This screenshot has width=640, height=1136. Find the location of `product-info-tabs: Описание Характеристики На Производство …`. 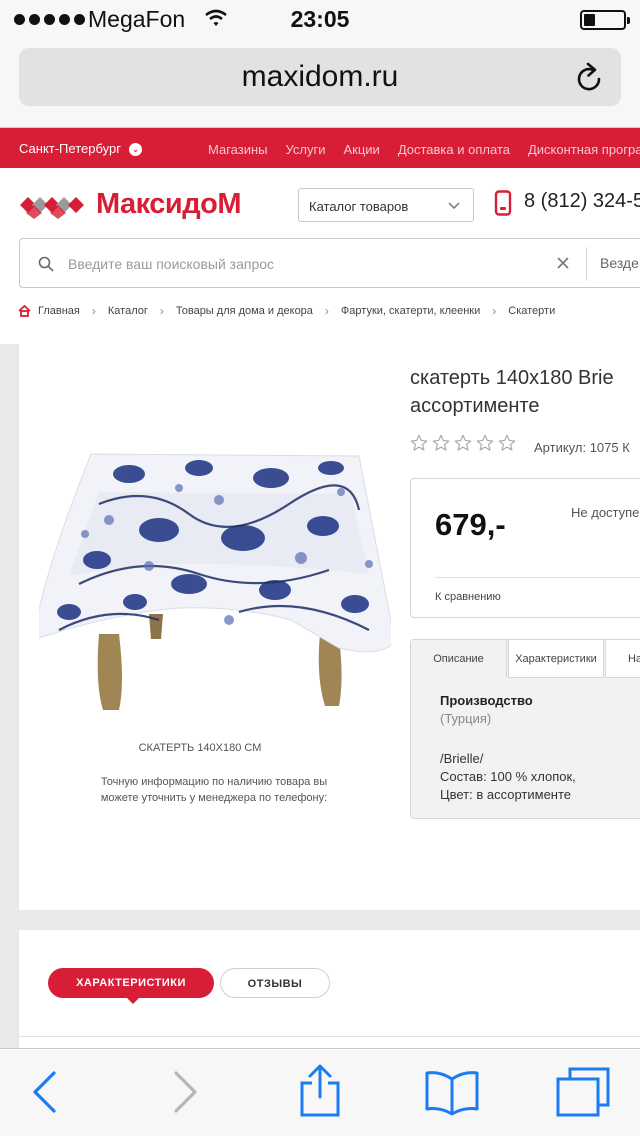

product-info-tabs: Описание Характеристики На Производство … is located at coordinates (525, 729).